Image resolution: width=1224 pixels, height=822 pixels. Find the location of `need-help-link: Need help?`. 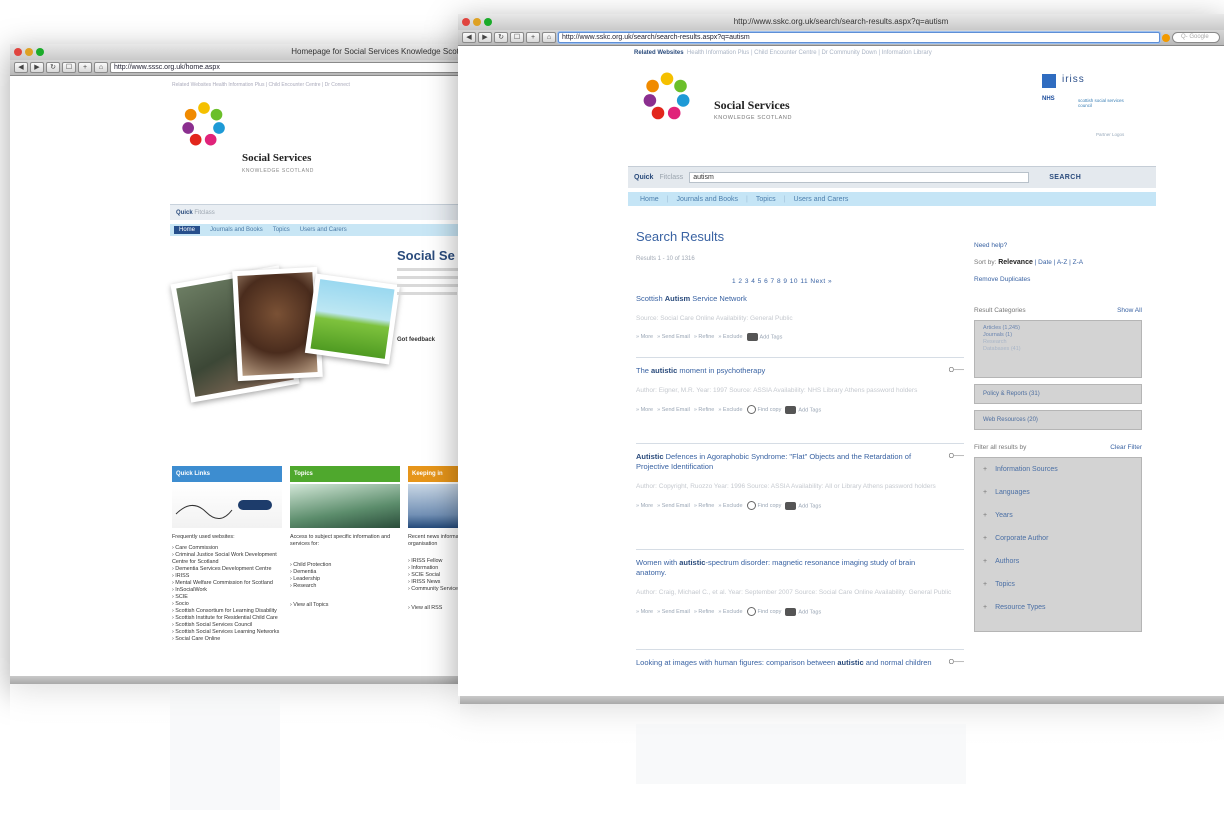

need-help-link: Need help? is located at coordinates (1058, 245).